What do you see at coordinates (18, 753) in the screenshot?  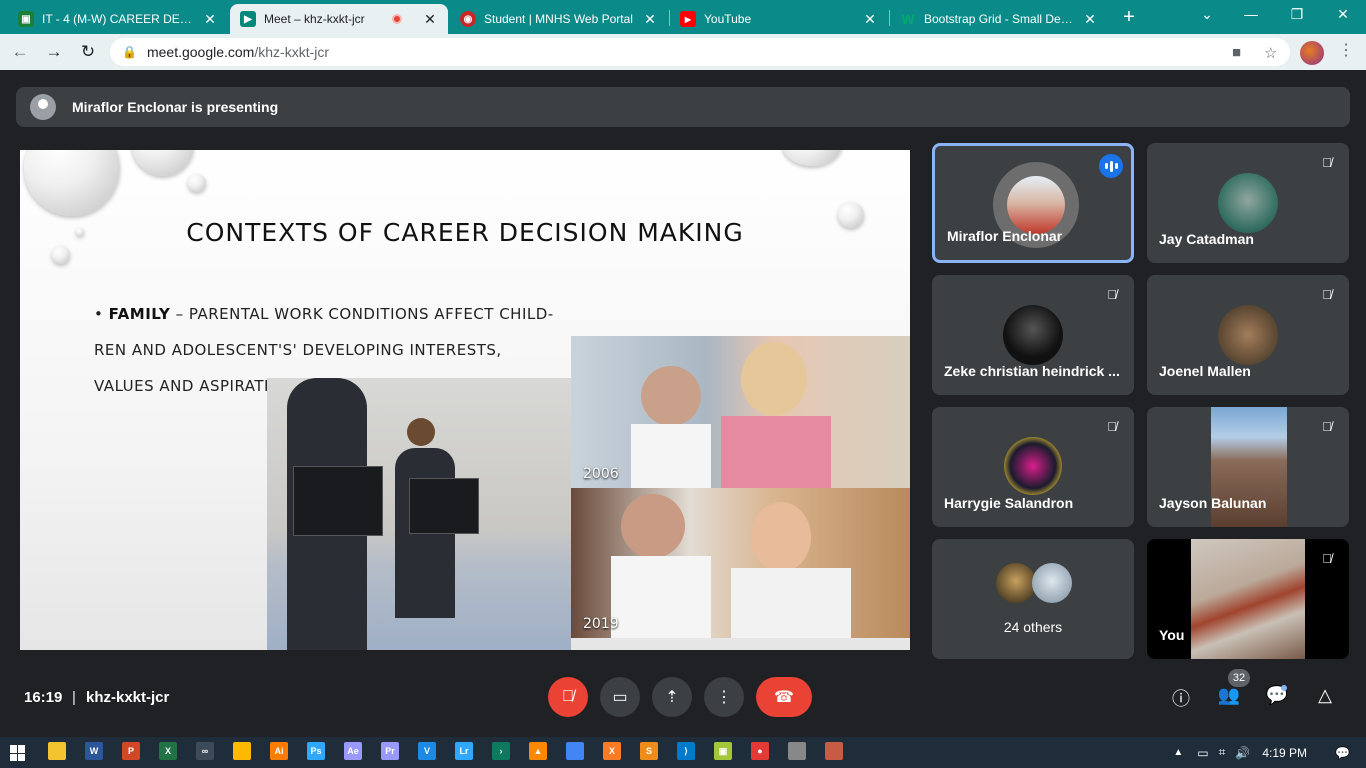 I see `windows-start-icon` at bounding box center [18, 753].